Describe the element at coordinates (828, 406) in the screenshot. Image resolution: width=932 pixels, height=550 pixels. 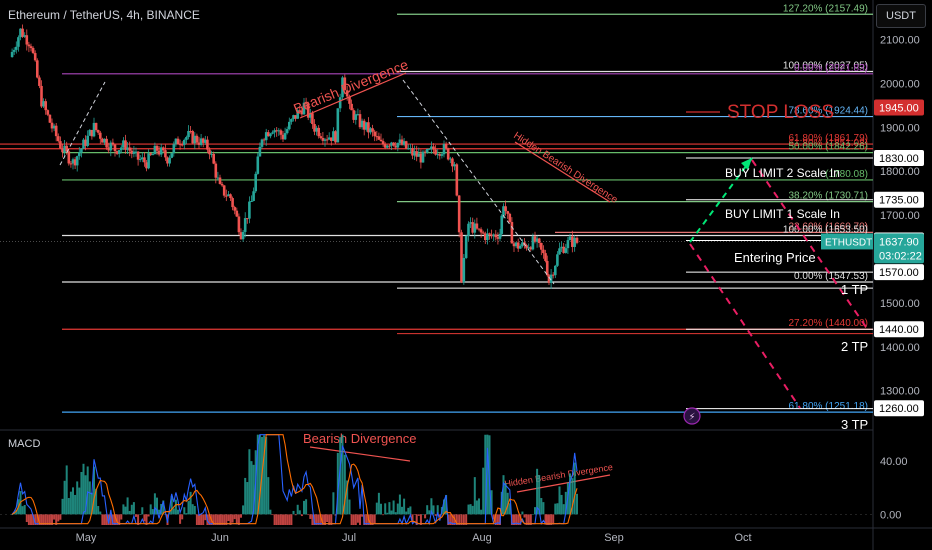
I see `fib-level-label: 61.80% (1251.18)` at that location.